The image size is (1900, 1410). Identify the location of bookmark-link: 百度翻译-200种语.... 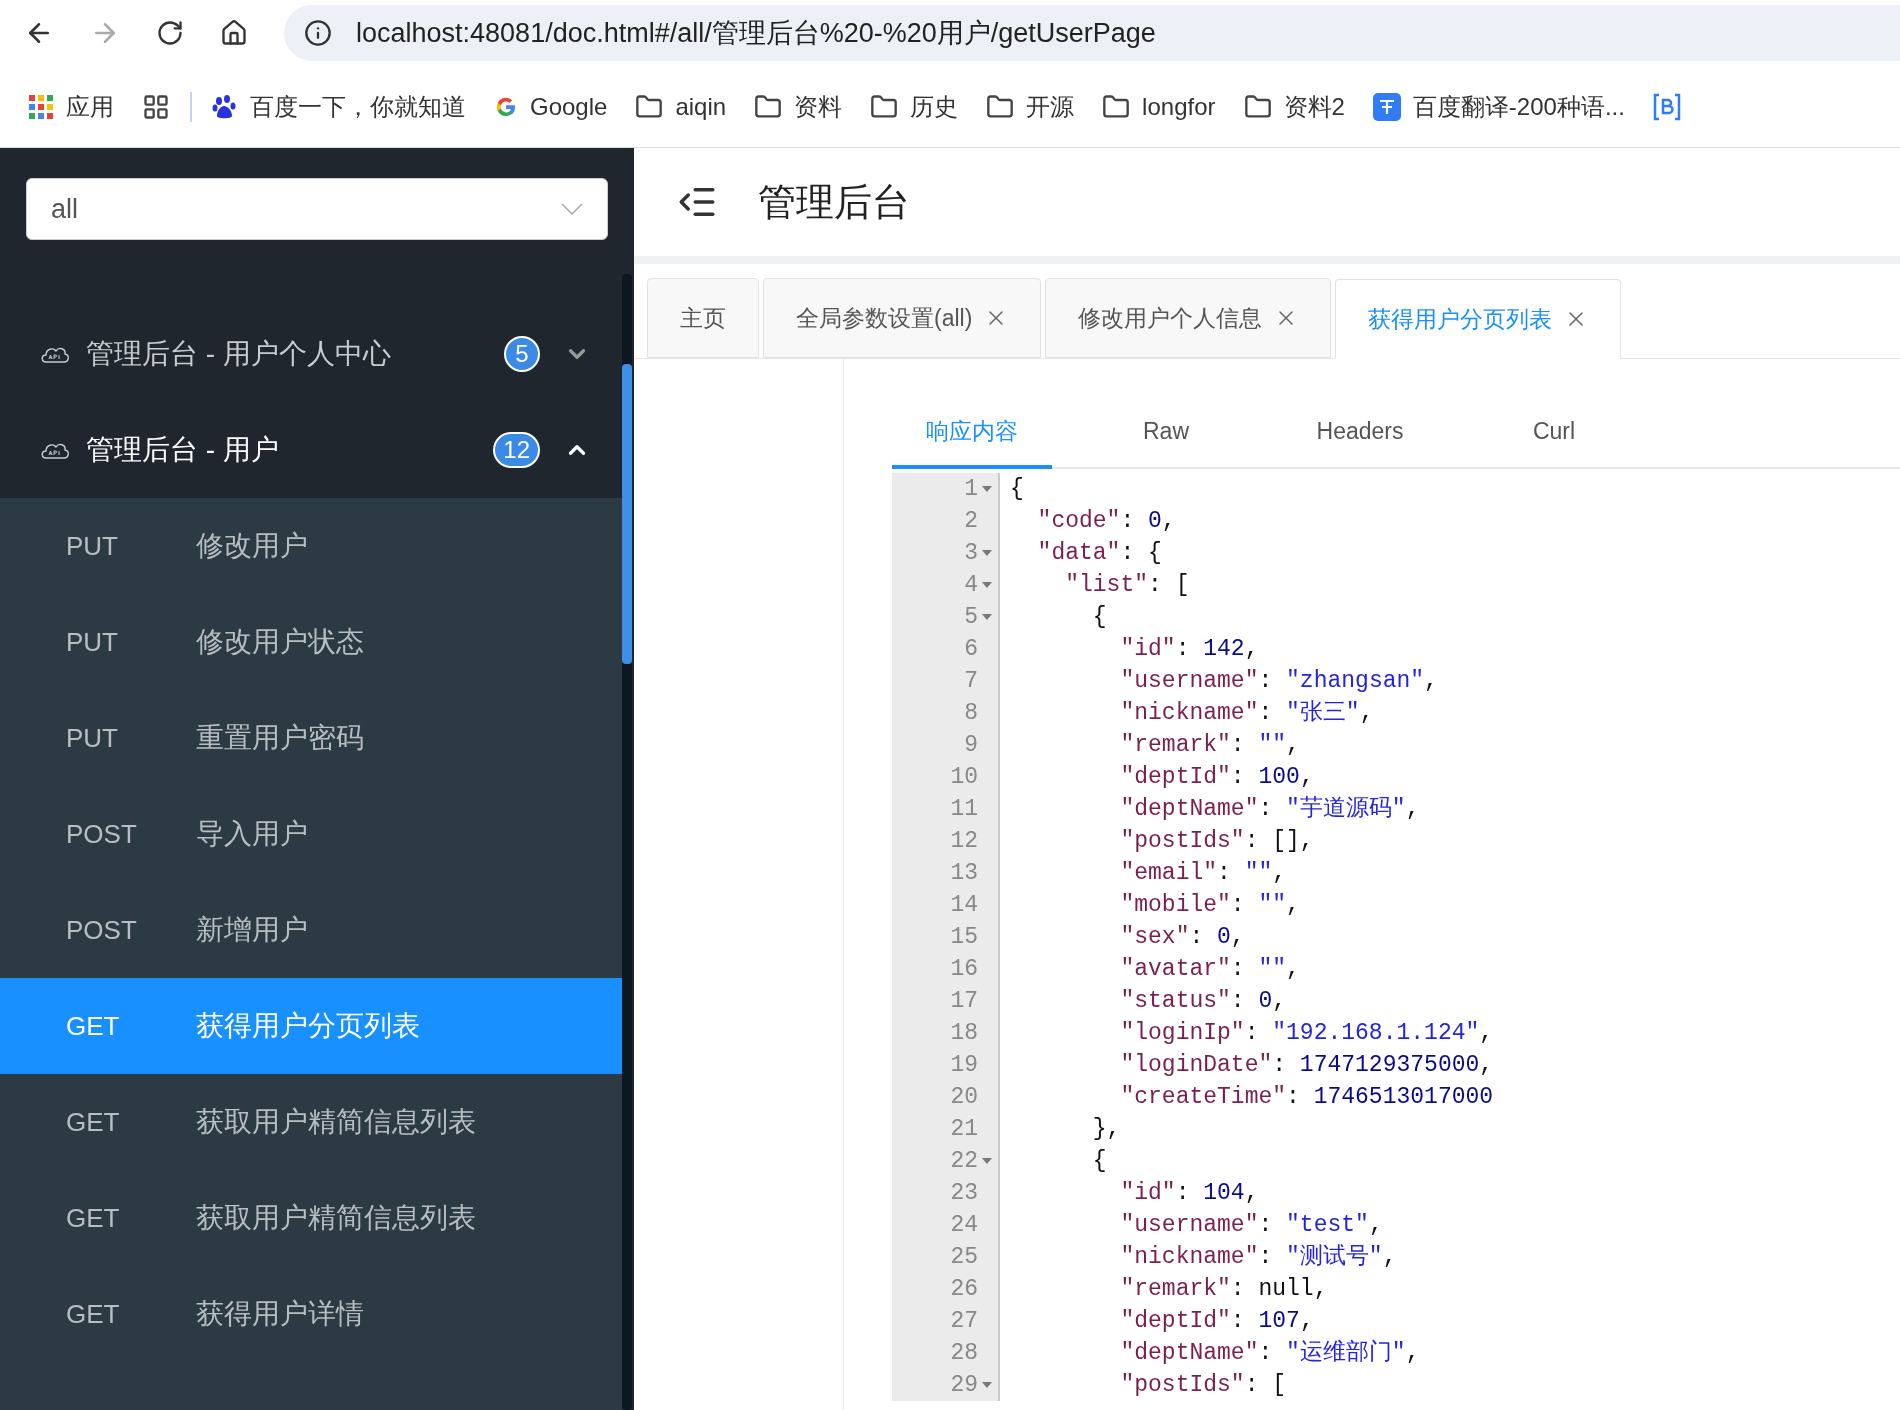
(1518, 106).